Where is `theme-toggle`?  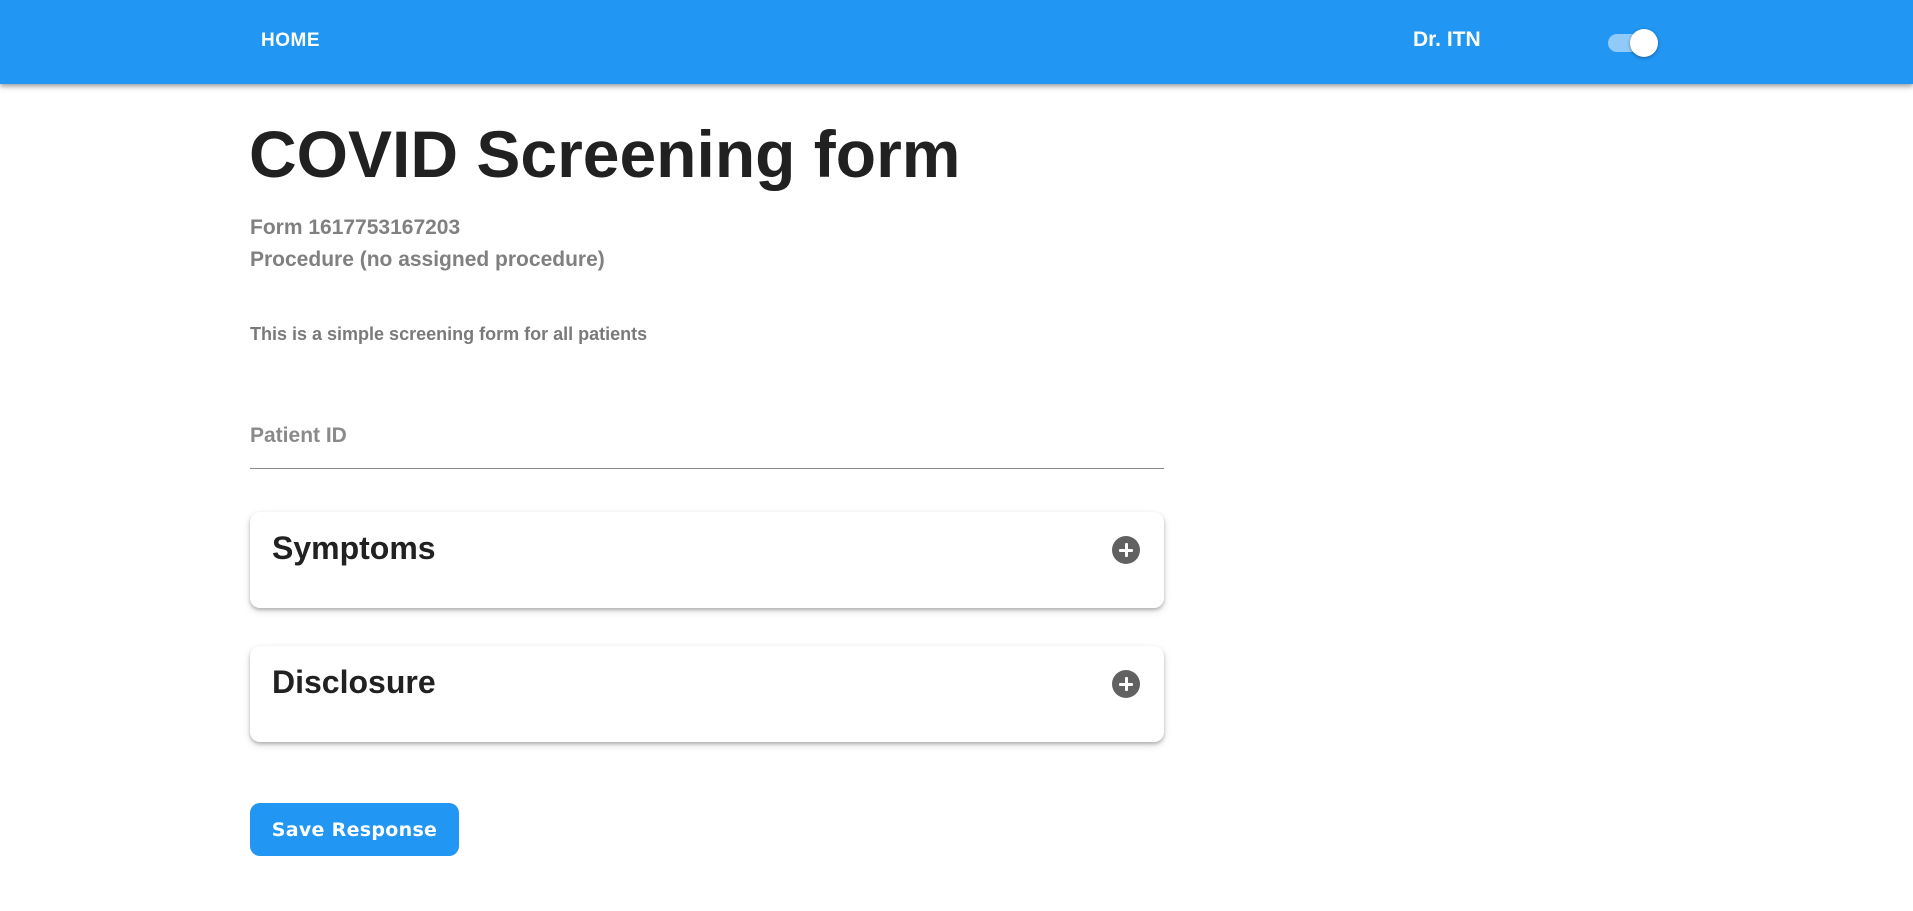 theme-toggle is located at coordinates (1633, 43).